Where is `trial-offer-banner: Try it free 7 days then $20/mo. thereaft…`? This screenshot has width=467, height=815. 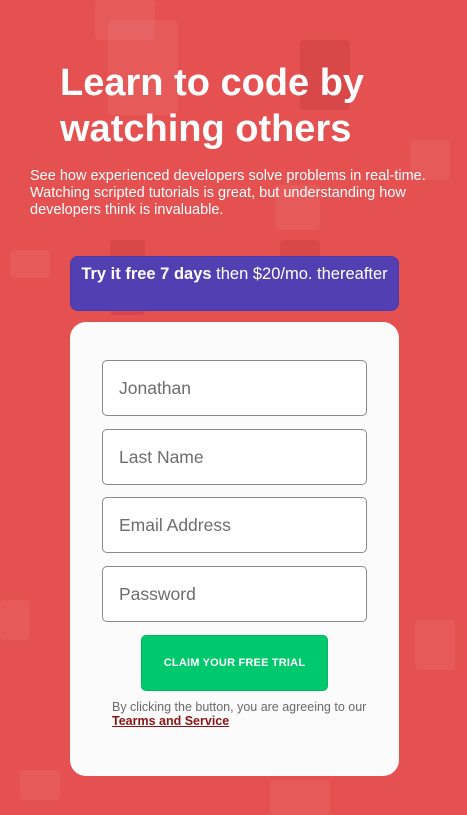 trial-offer-banner: Try it free 7 days then $20/mo. thereaft… is located at coordinates (234, 283).